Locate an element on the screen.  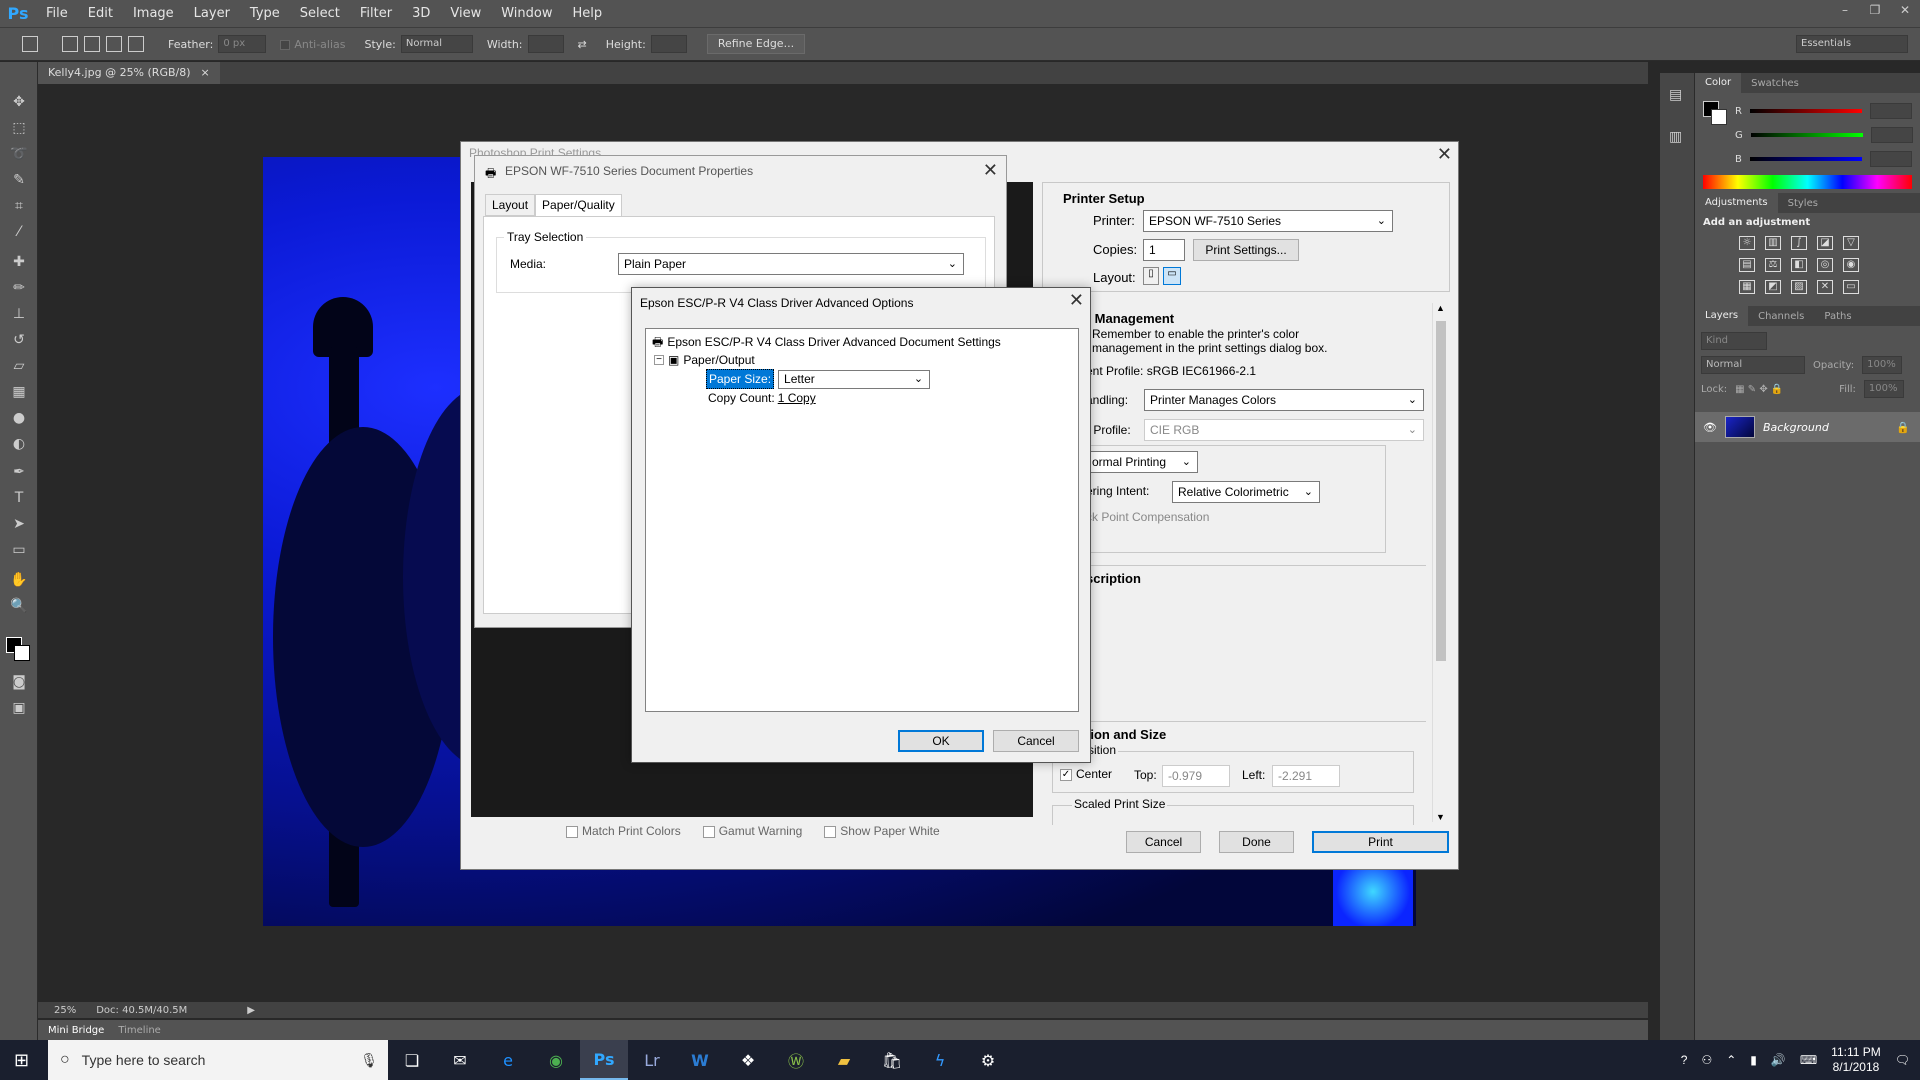
portrait-layout-icon: ▯ is located at coordinates (1151, 276).